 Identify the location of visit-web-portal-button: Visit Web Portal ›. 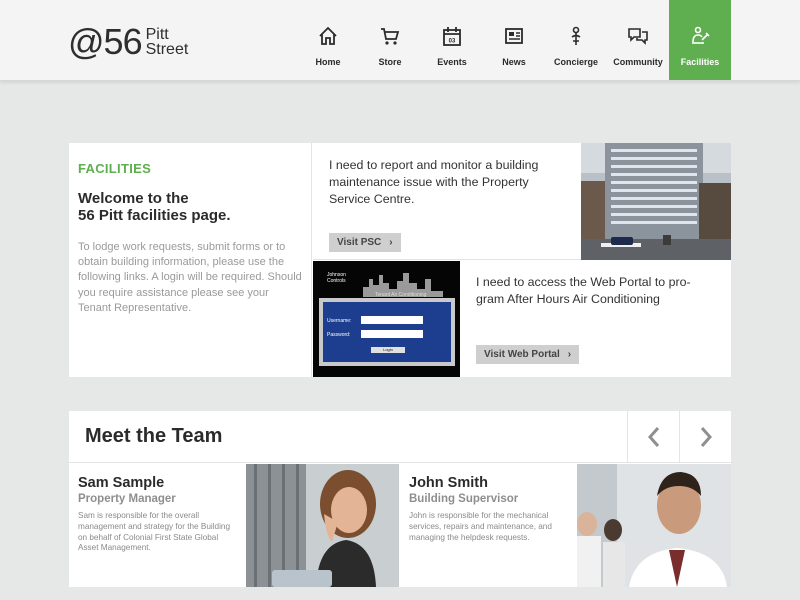
(528, 354).